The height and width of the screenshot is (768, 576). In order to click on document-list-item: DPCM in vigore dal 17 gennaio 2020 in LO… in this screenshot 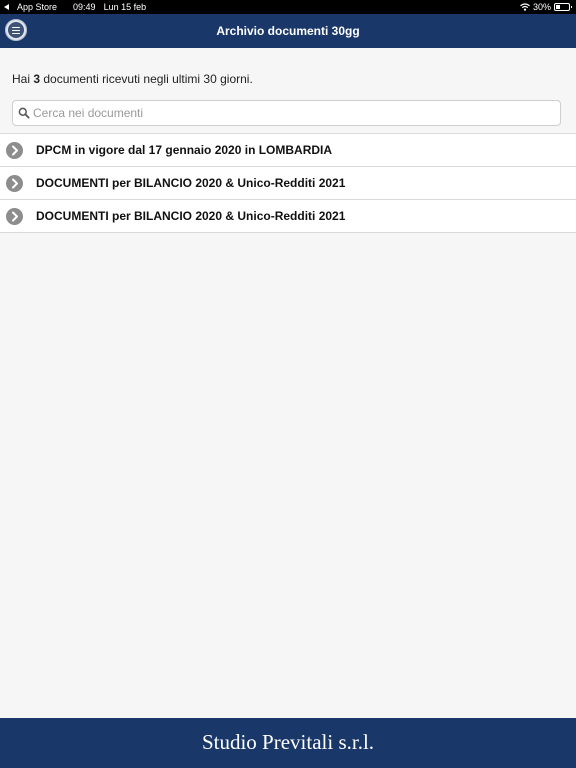, I will do `click(288, 150)`.